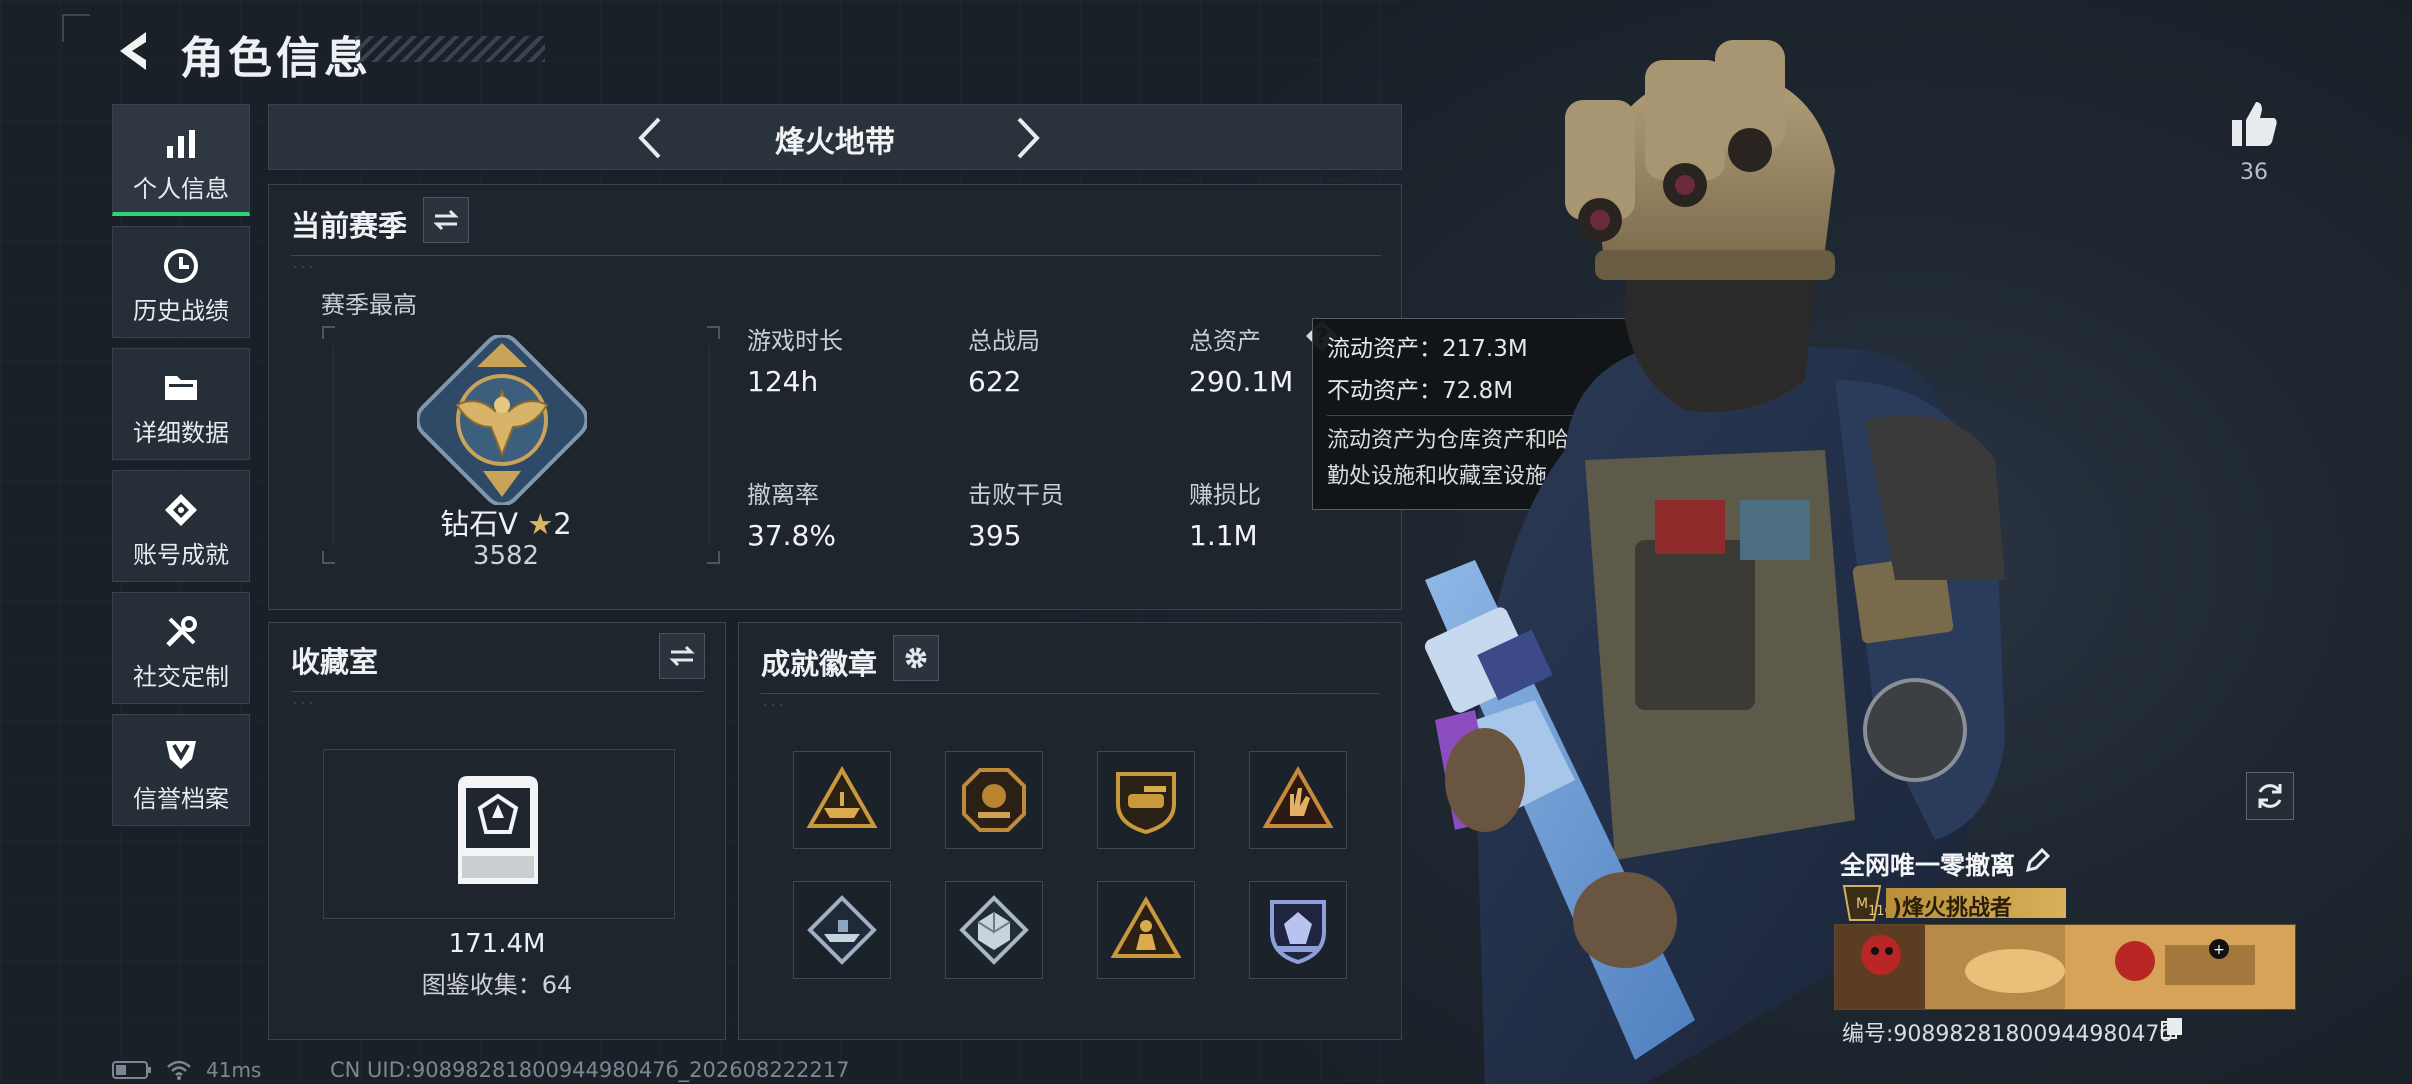 Image resolution: width=2412 pixels, height=1084 pixels. Describe the element at coordinates (502, 420) in the screenshot. I see `diamond-rank-emblem-icon` at that location.